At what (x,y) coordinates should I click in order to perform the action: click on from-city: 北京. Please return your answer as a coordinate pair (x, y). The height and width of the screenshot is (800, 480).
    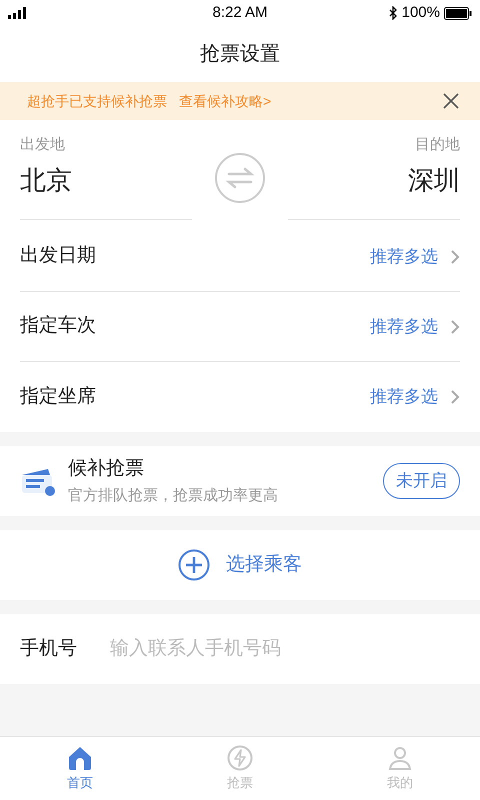
    Looking at the image, I should click on (106, 180).